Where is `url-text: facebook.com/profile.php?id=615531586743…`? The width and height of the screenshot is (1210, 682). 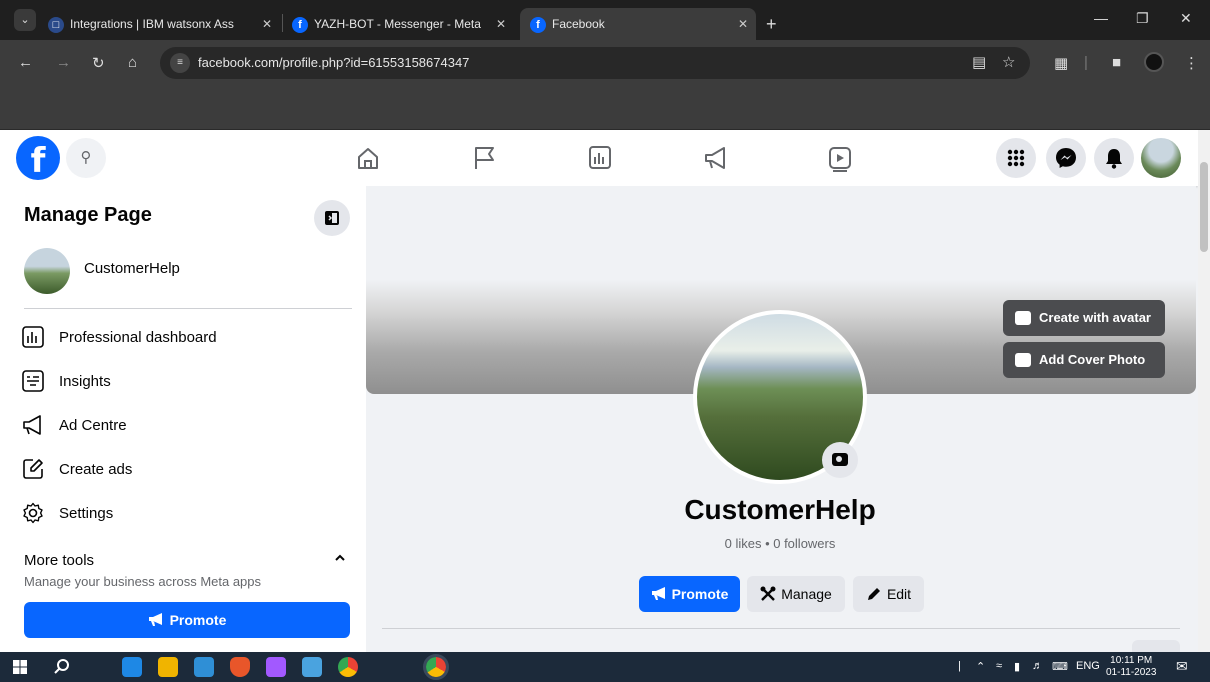 url-text: facebook.com/profile.php?id=615531586743… is located at coordinates (333, 62).